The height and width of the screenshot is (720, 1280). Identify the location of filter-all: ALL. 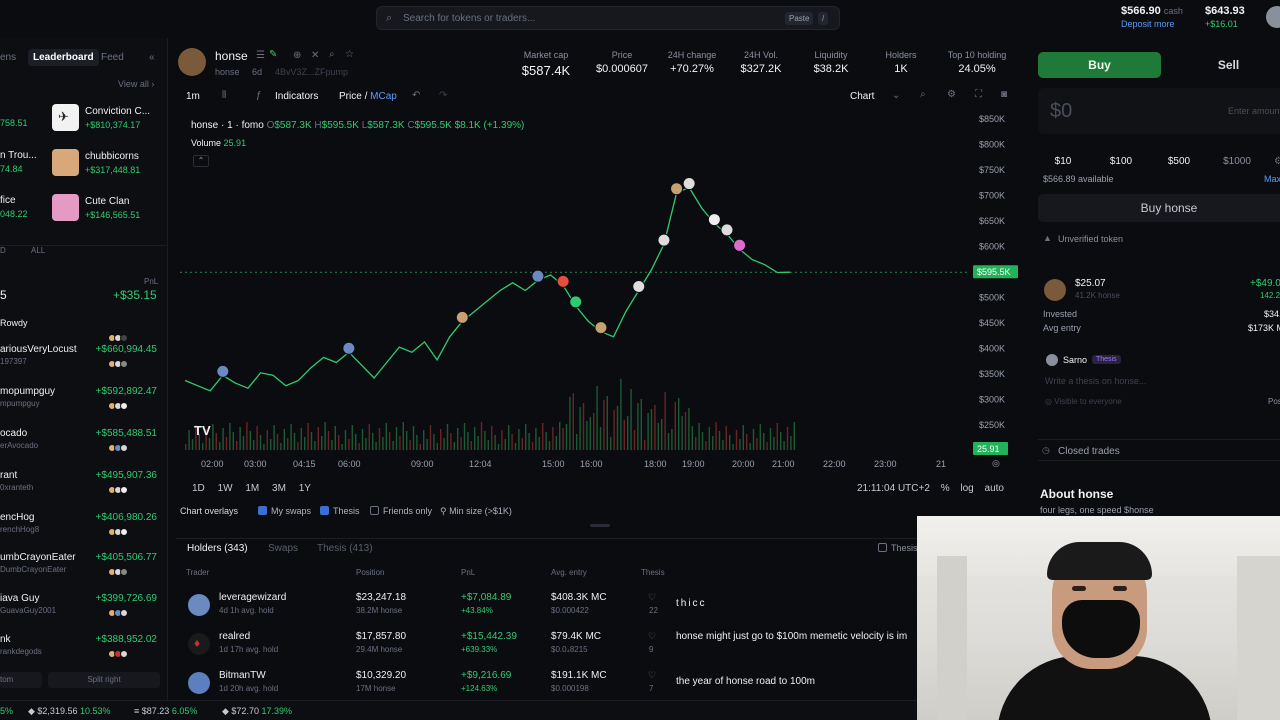
(38, 250).